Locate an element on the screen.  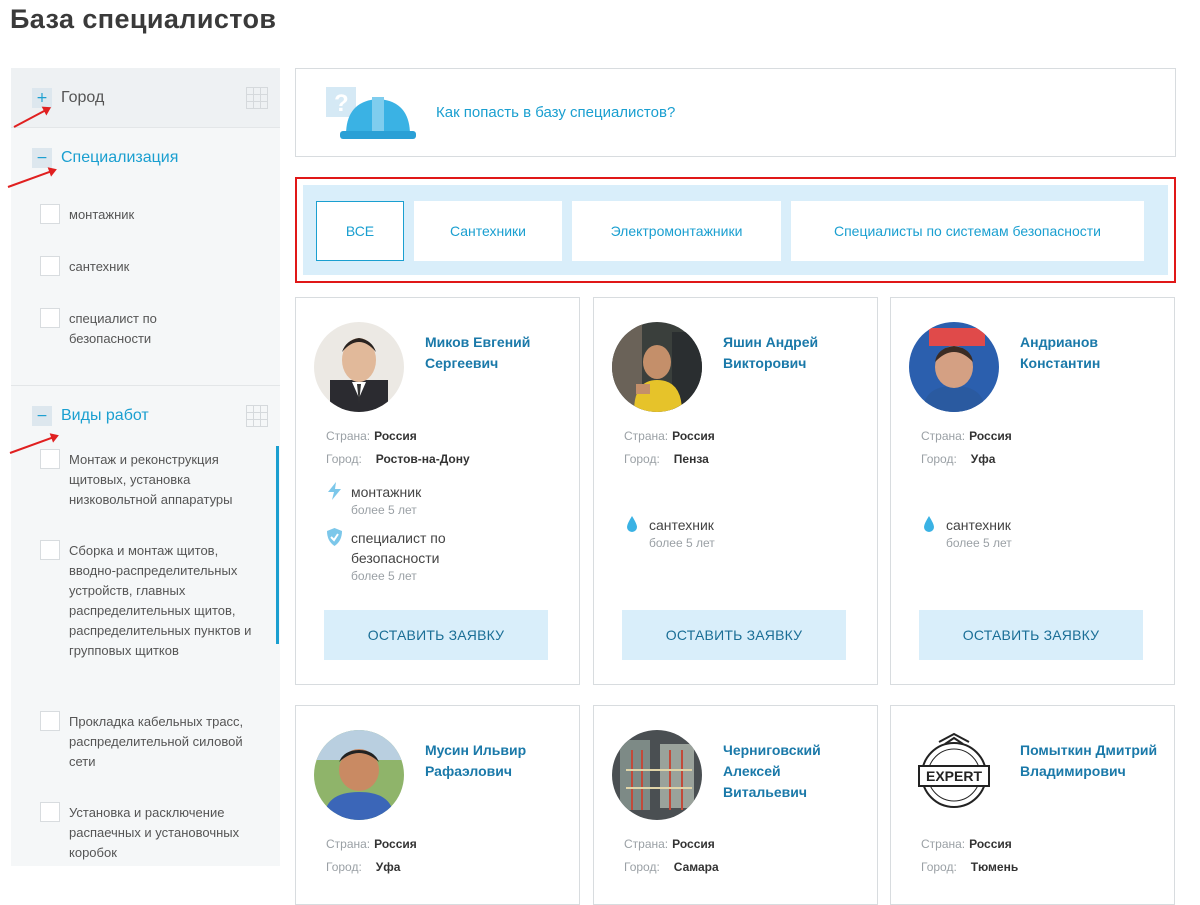
info-banner: ? Как попасть в базу специалистов? is located at coordinates (735, 112).